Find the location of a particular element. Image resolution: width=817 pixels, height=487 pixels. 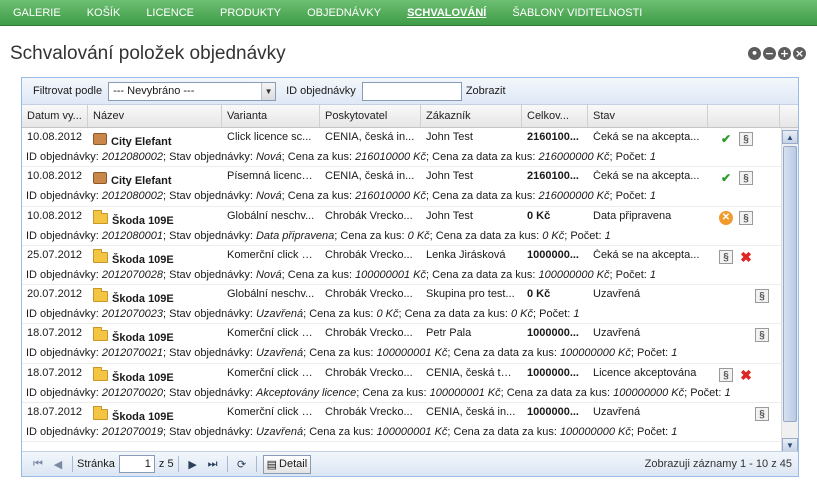

detail-value: Uzavřená is located at coordinates (279, 353).